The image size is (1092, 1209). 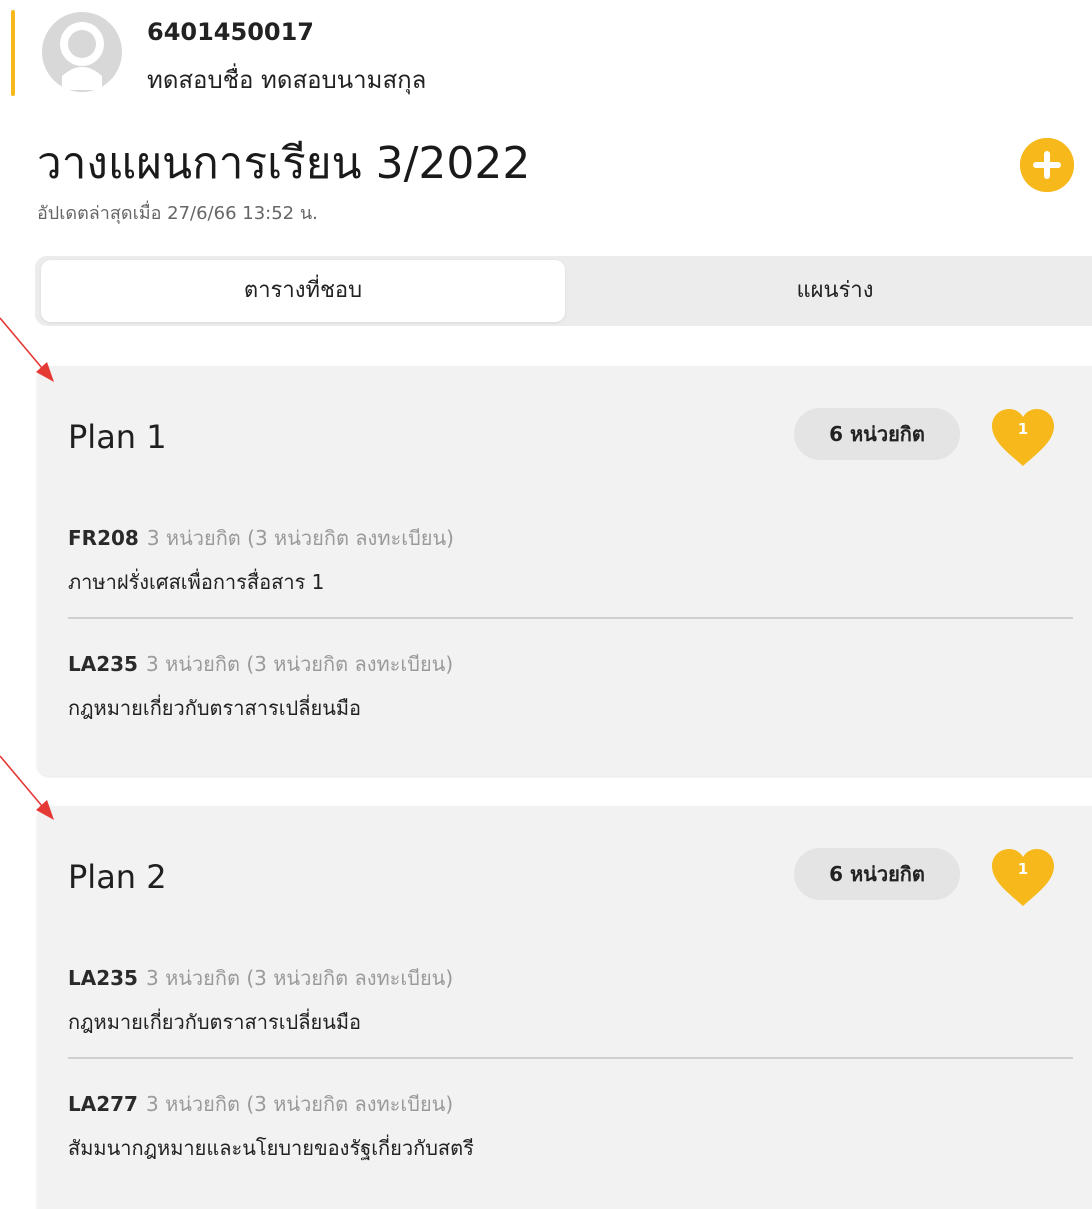 I want to click on student-name: ทดสอบชื่อ ทดสอบนามสกุล, so click(x=287, y=80).